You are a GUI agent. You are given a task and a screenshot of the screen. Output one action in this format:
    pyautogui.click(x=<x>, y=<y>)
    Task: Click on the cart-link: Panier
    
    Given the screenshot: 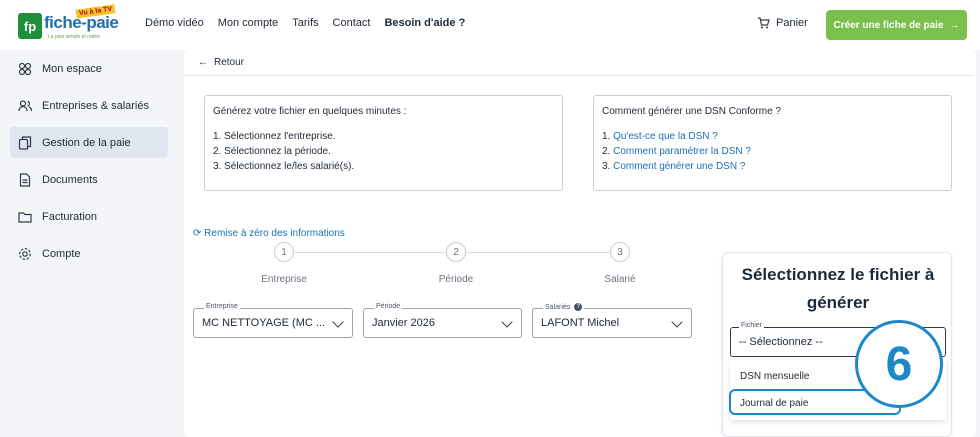 What is the action you would take?
    pyautogui.click(x=782, y=23)
    